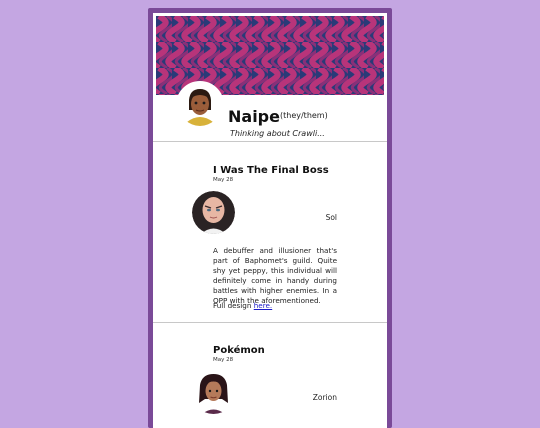 The image size is (540, 428). I want to click on profile-avatar-image, so click(200, 105).